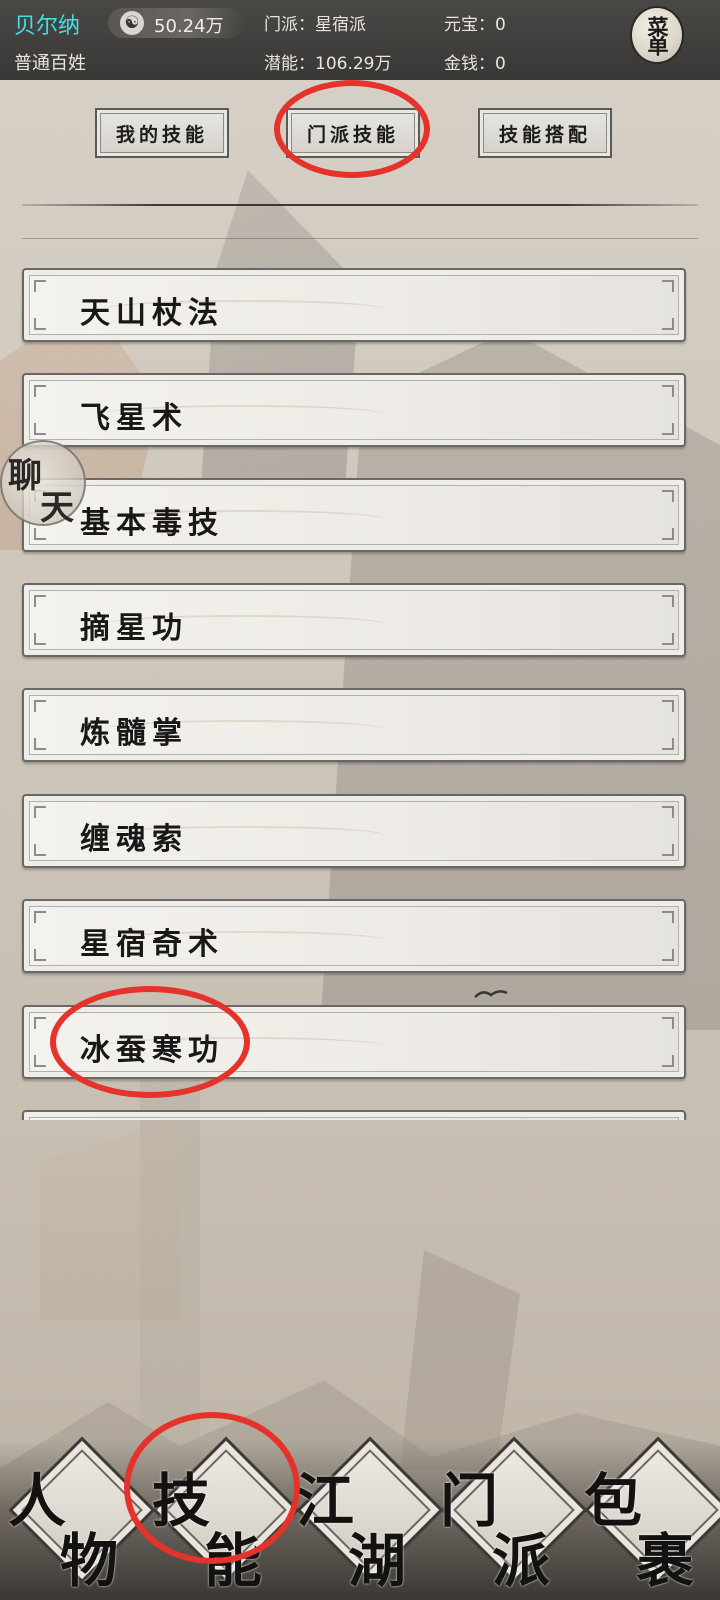  What do you see at coordinates (189, 26) in the screenshot?
I see `silver-value: 50.24万` at bounding box center [189, 26].